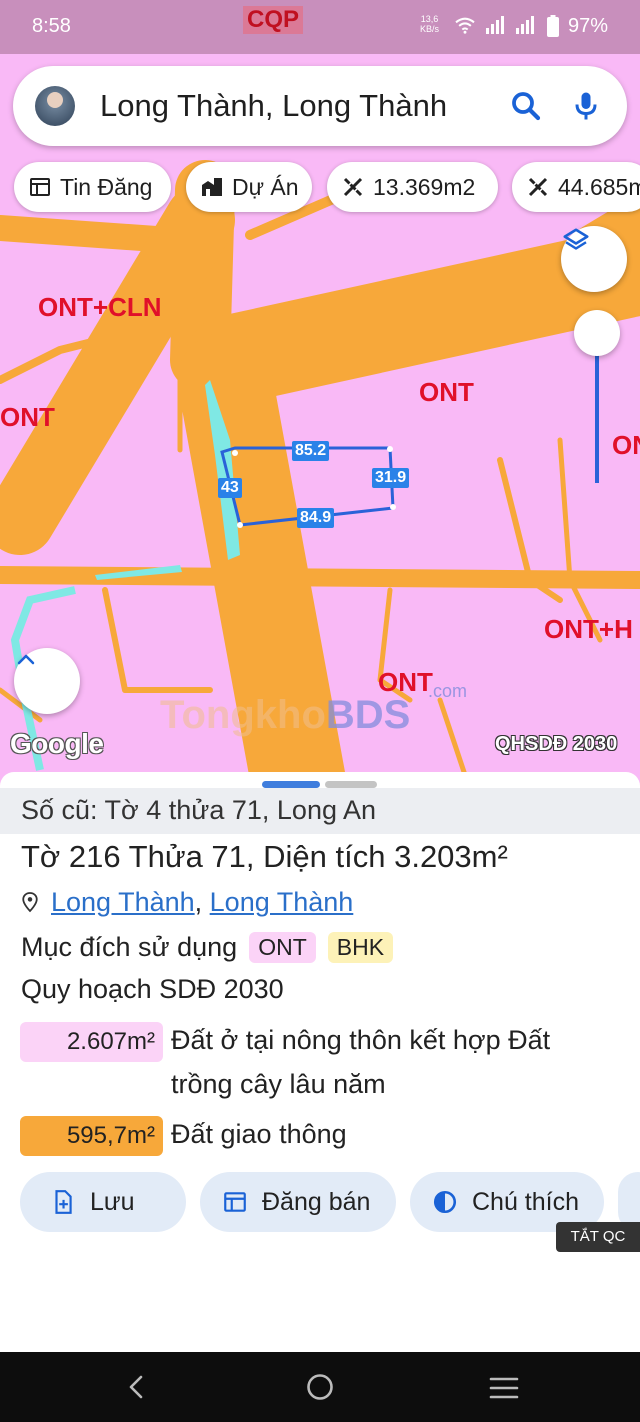  What do you see at coordinates (586, 106) in the screenshot?
I see `microphone-icon` at bounding box center [586, 106].